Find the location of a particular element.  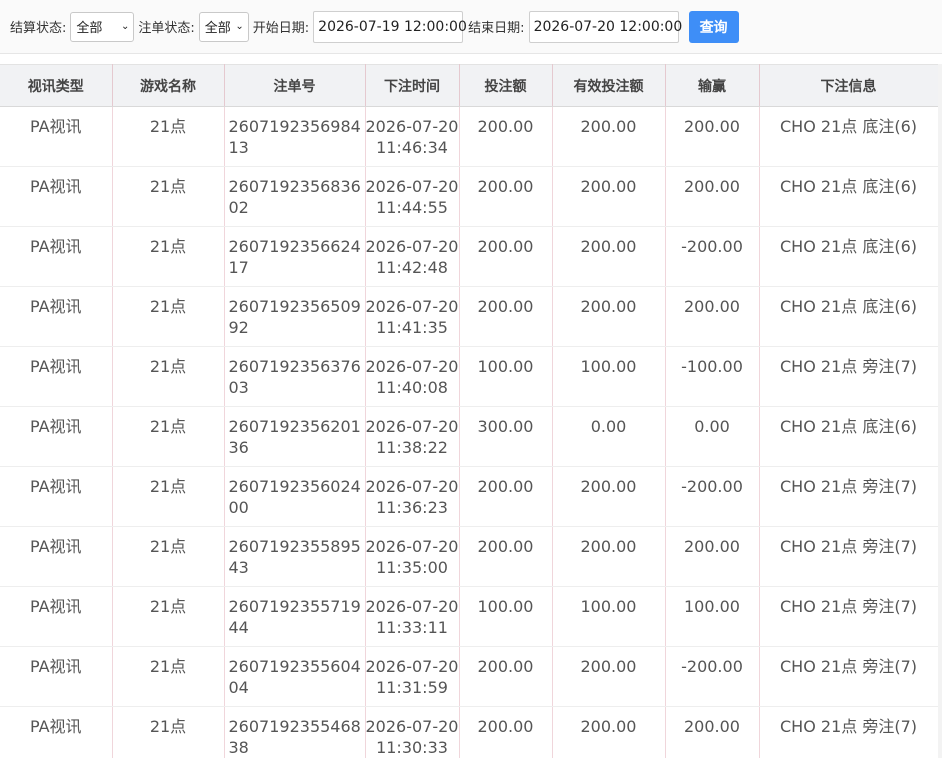

settle-status-select: 全部 ⌄ is located at coordinates (102, 26).